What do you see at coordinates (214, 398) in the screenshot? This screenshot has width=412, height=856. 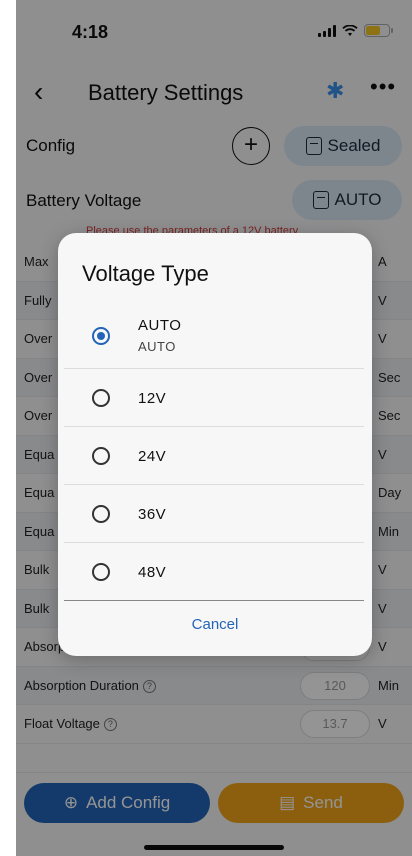 I see `option-12v: 12V` at bounding box center [214, 398].